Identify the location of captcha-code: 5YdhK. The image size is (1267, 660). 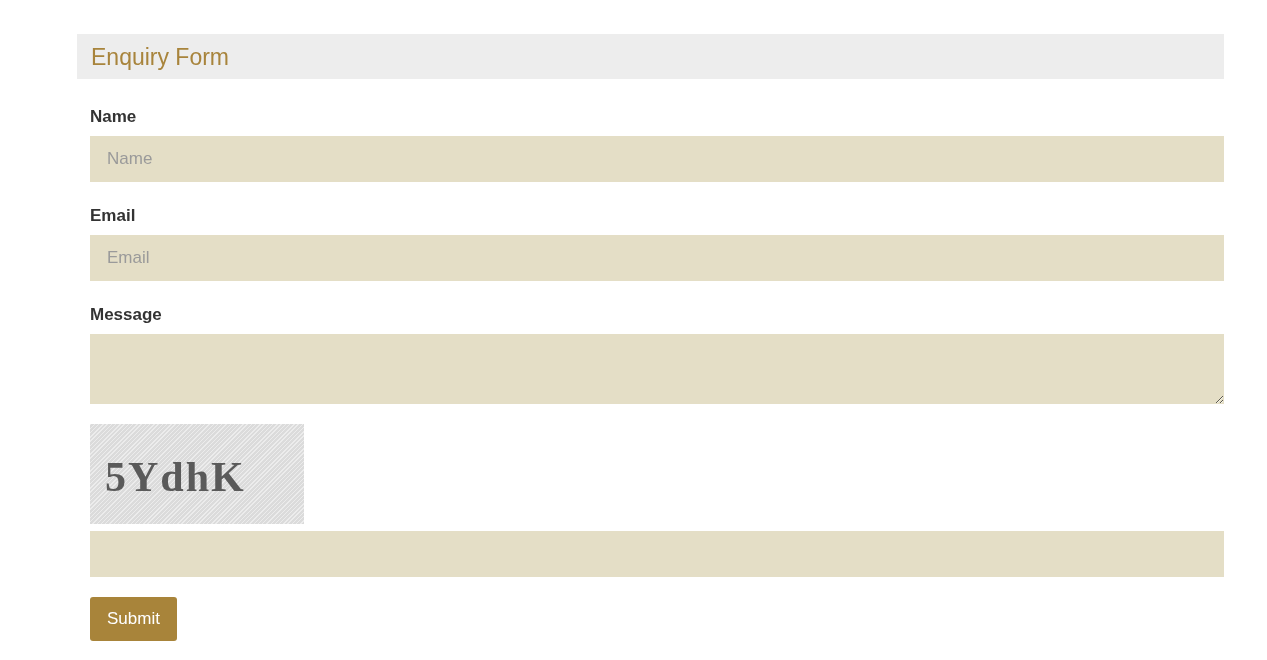
(175, 477).